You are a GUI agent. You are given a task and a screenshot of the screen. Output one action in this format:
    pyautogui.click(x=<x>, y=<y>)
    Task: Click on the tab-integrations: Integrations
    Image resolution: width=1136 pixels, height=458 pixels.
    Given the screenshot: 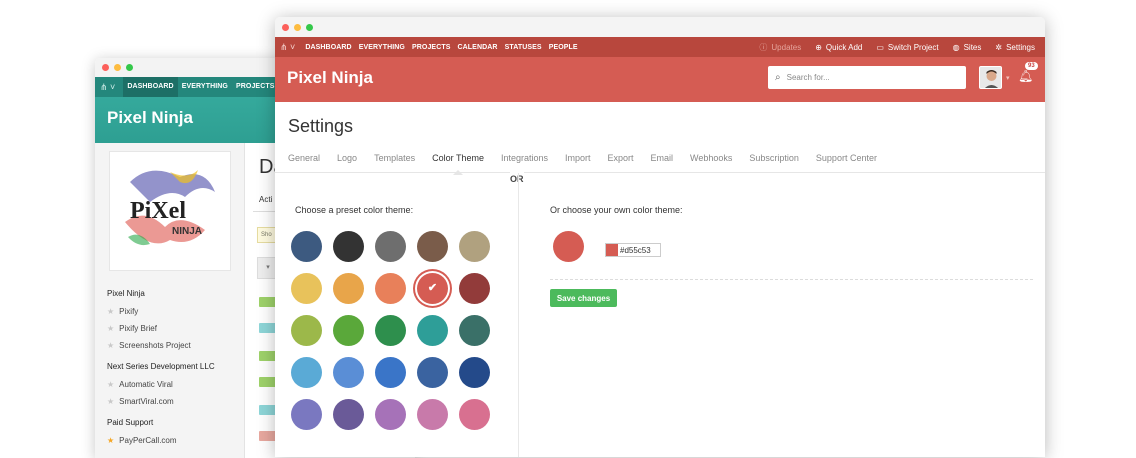 What is the action you would take?
    pyautogui.click(x=524, y=163)
    